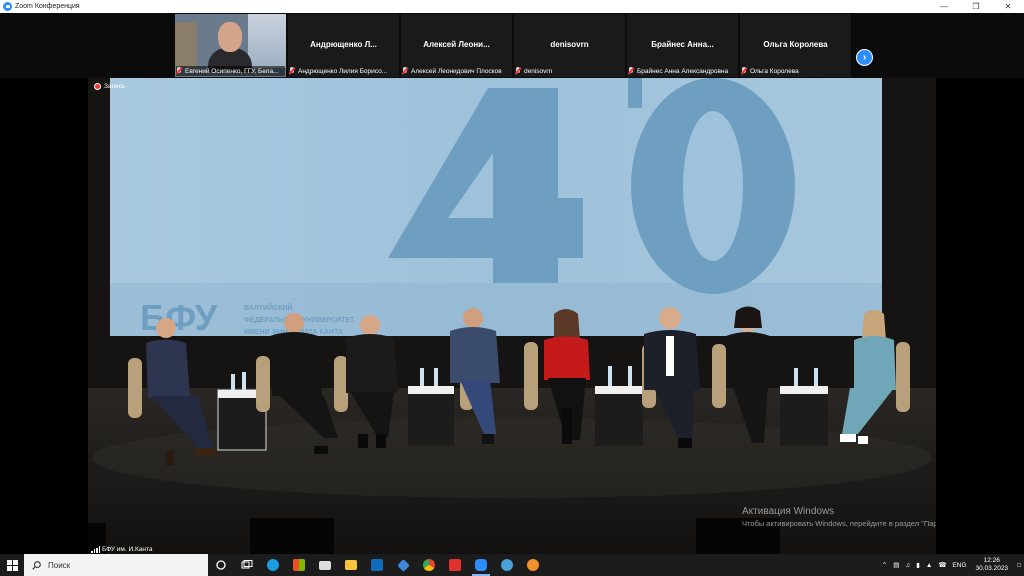  Describe the element at coordinates (569, 71) in the screenshot. I see `participant-caption: denisovrn` at that location.